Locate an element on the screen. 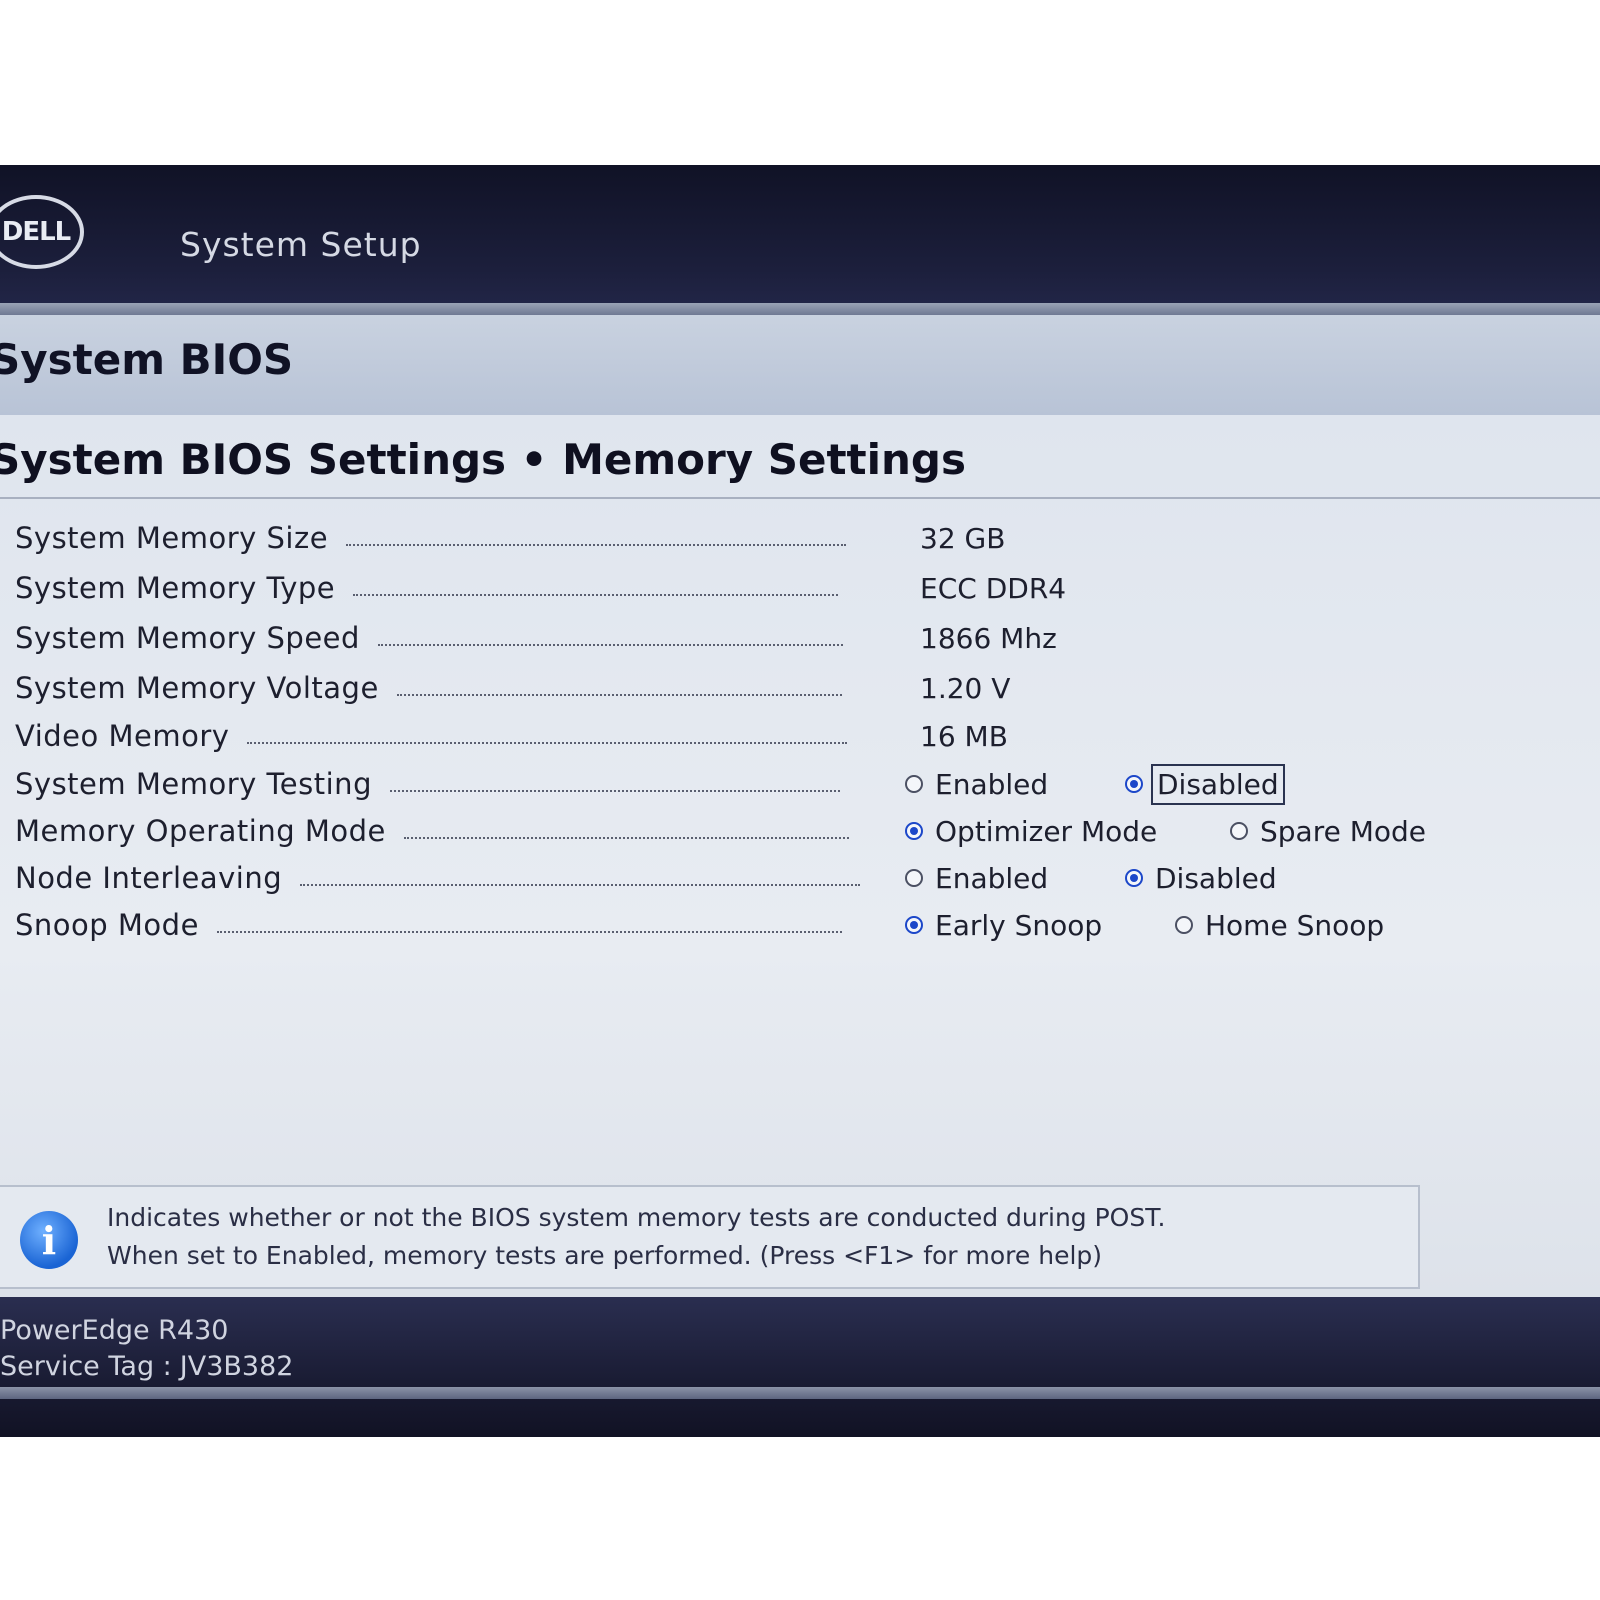 This screenshot has height=1600, width=1600. setting-value: 1866 Mhz is located at coordinates (988, 638).